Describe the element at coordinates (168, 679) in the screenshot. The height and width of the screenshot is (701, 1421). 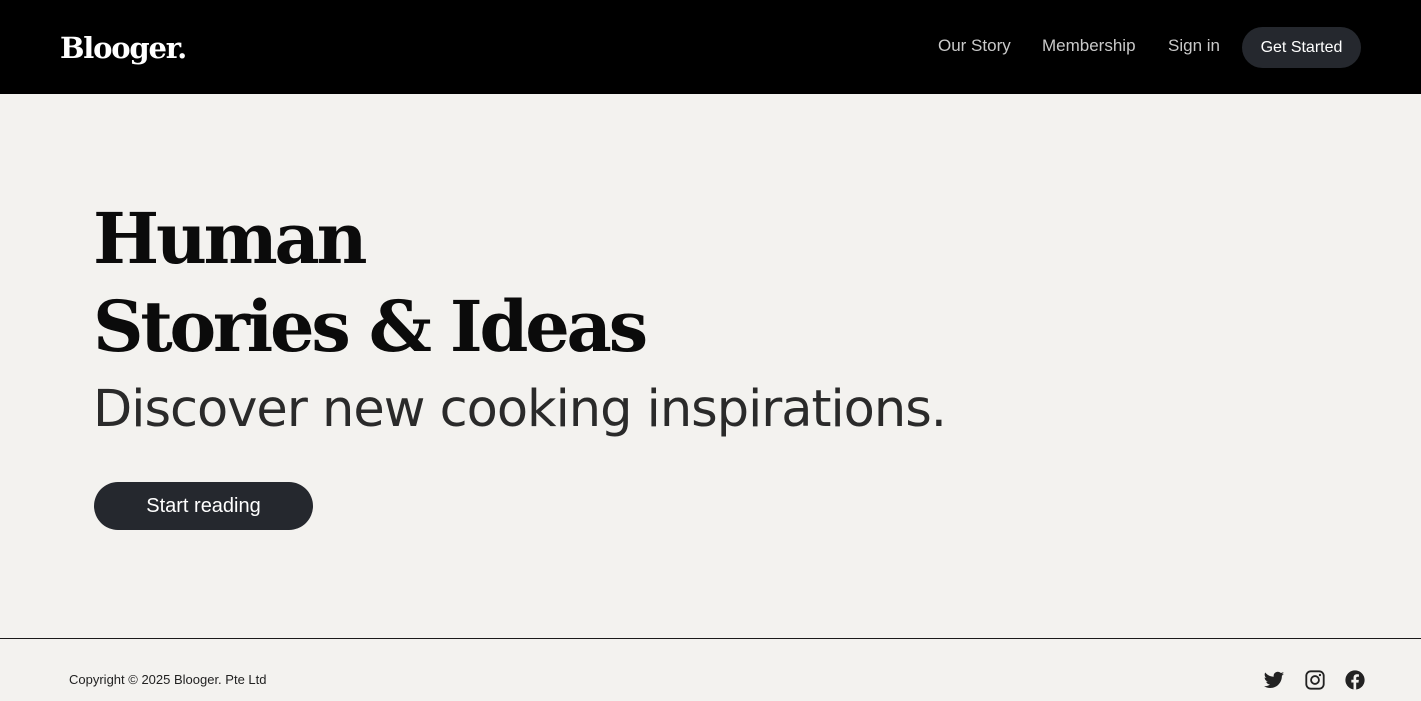
I see `copyright-text: Copyright © 2025 Blooger. Pte Ltd` at that location.